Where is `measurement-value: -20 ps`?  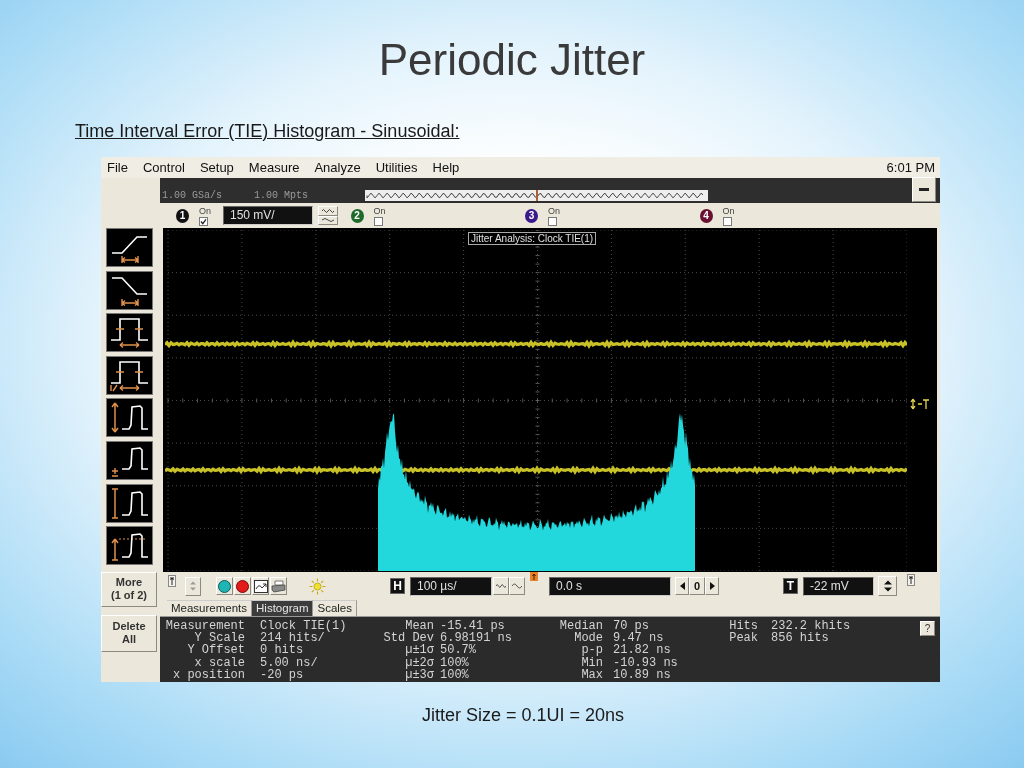
measurement-value: -20 ps is located at coordinates (282, 674).